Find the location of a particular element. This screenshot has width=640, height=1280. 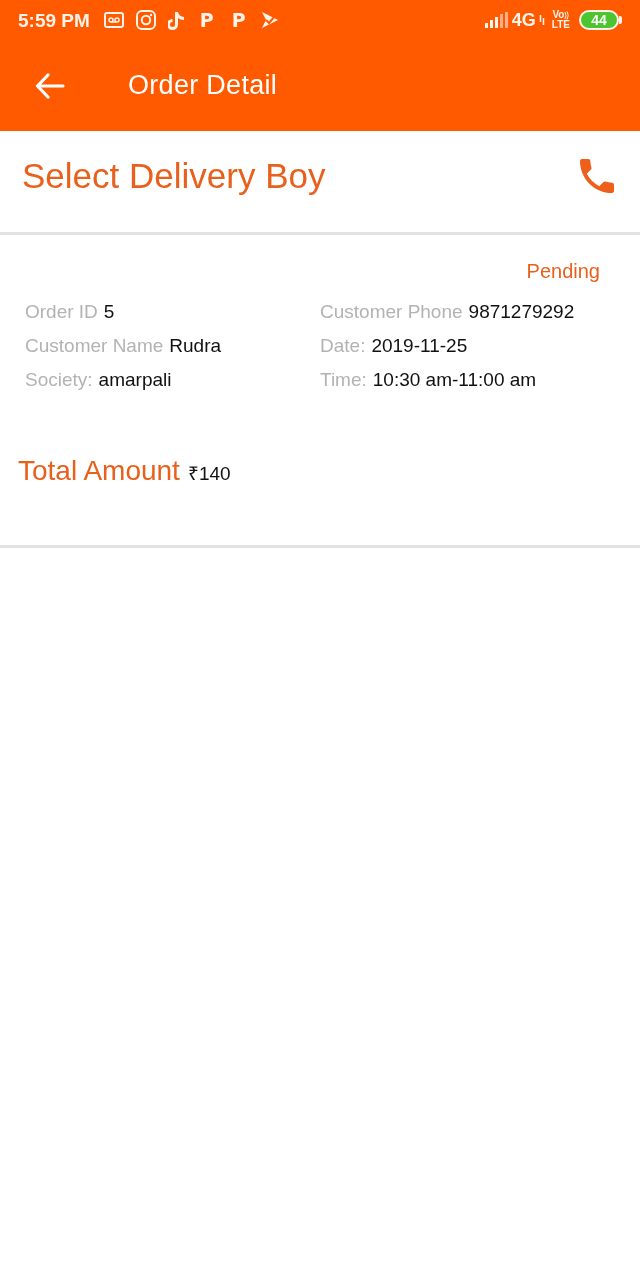

phone-icon is located at coordinates (597, 175).